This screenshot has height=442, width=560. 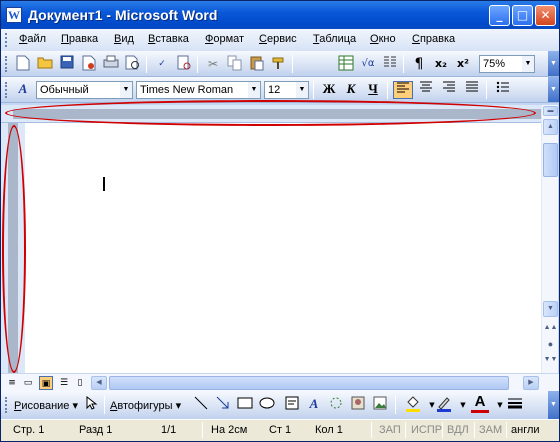 What do you see at coordinates (334, 39) in the screenshot?
I see `menu-table: Таблица` at bounding box center [334, 39].